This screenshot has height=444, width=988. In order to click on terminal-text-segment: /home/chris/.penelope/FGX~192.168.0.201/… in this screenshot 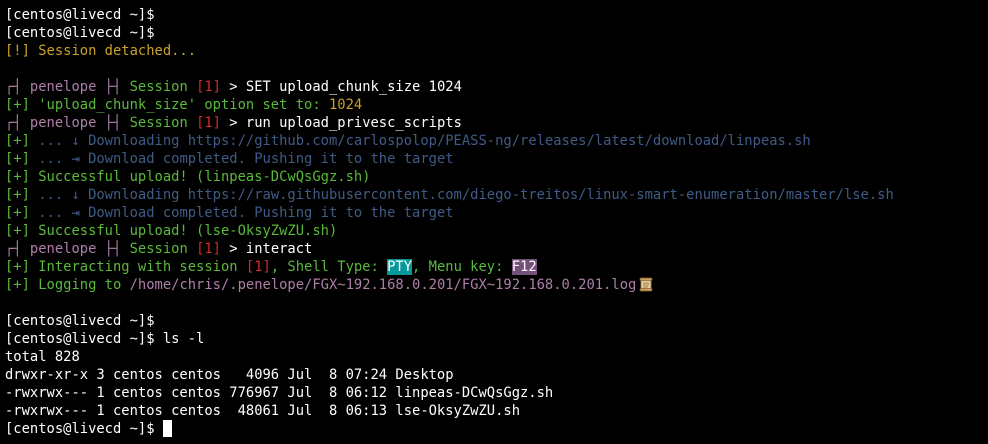, I will do `click(383, 285)`.